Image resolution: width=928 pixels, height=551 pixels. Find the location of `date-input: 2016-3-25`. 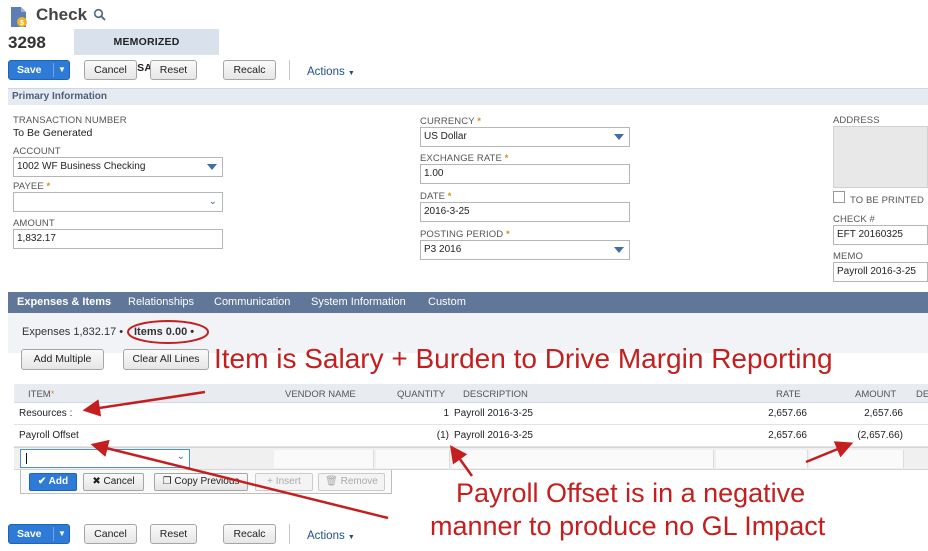

date-input: 2016-3-25 is located at coordinates (525, 212).